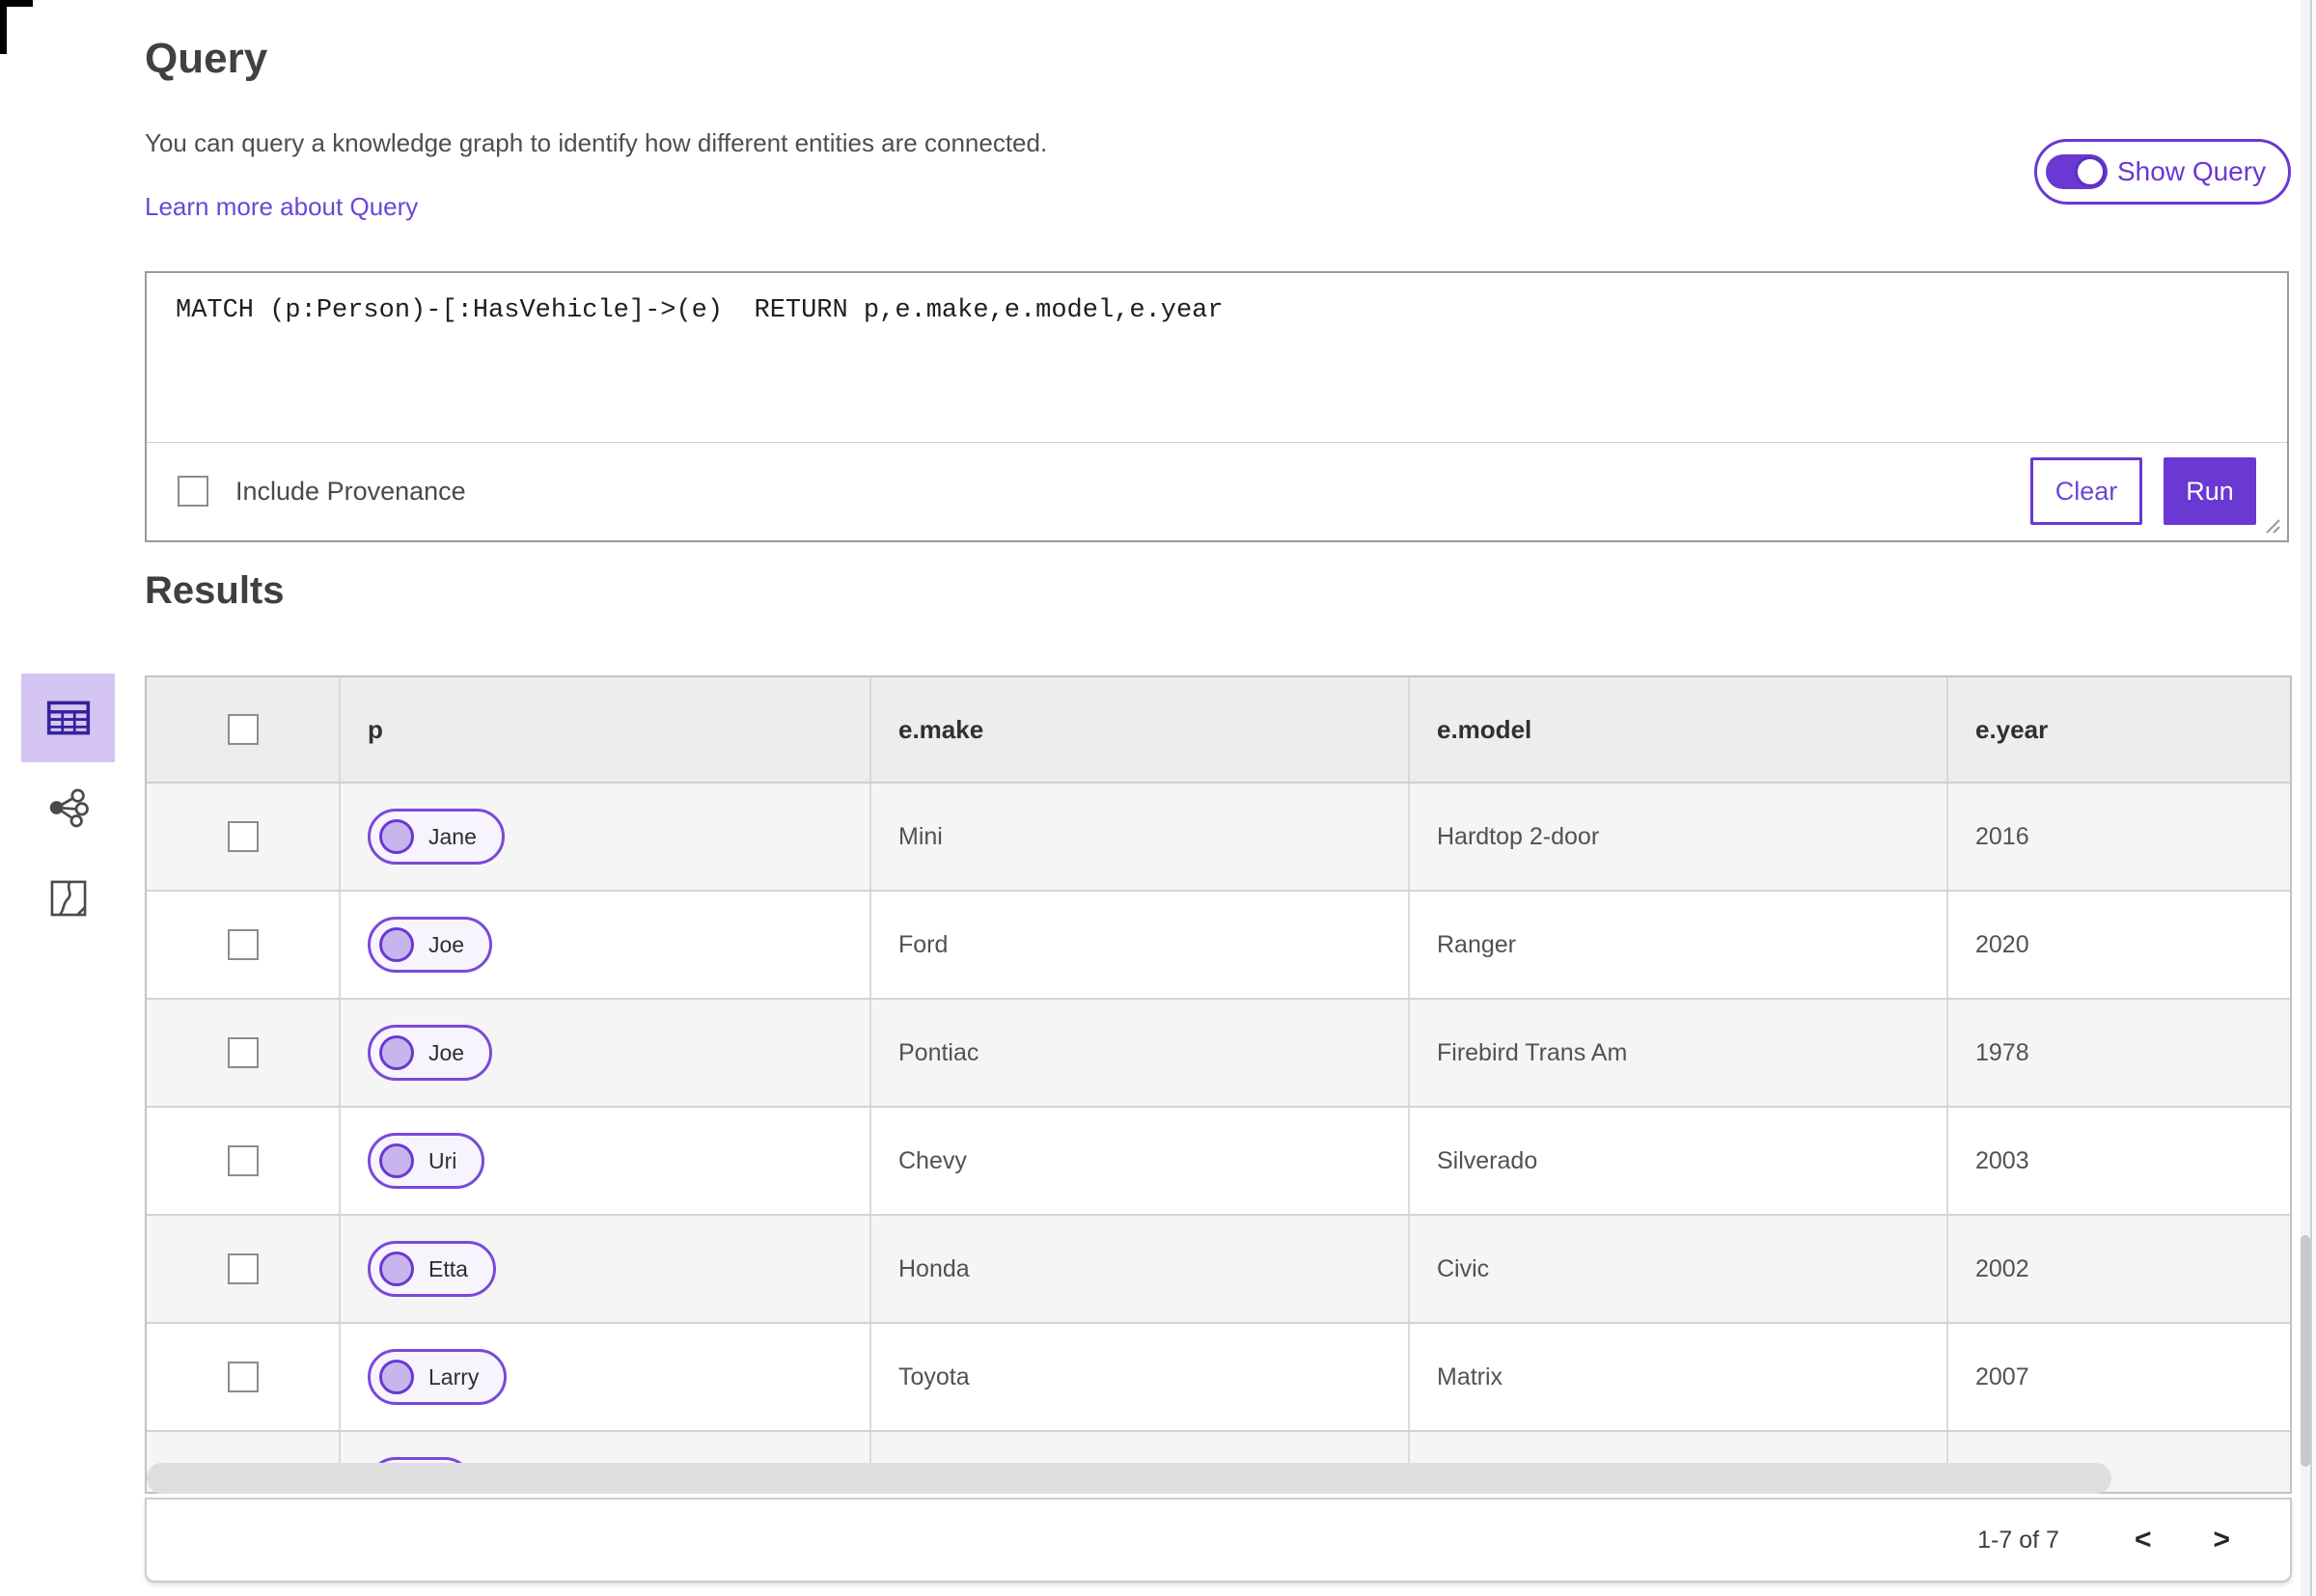 This screenshot has width=2316, height=1596. I want to click on pagination-next-icon: >, so click(2221, 1540).